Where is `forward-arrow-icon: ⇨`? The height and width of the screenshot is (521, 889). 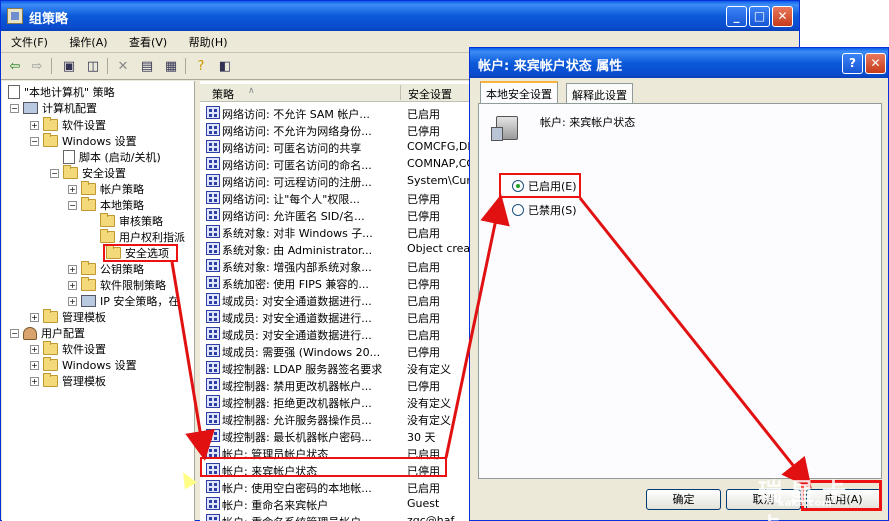 forward-arrow-icon: ⇨ is located at coordinates (37, 66).